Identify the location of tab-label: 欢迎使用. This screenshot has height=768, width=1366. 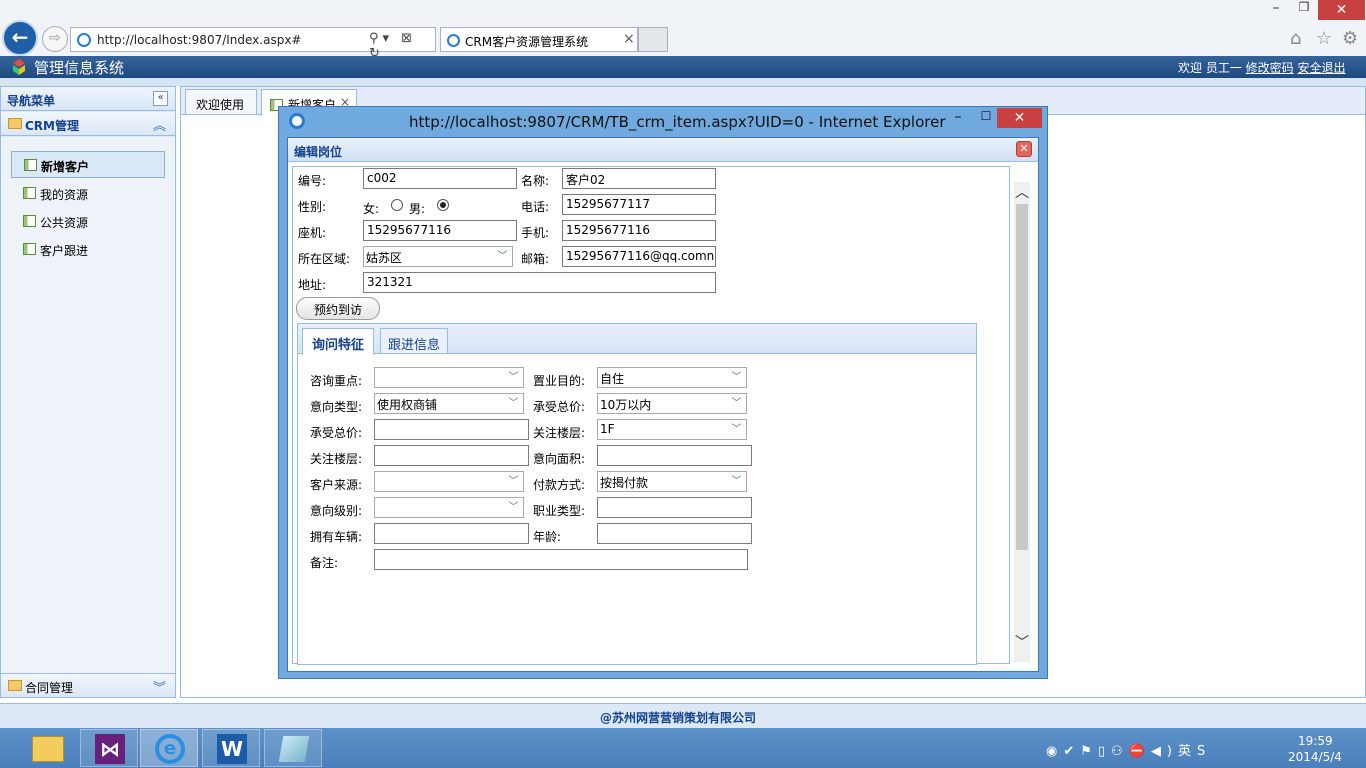
(220, 105).